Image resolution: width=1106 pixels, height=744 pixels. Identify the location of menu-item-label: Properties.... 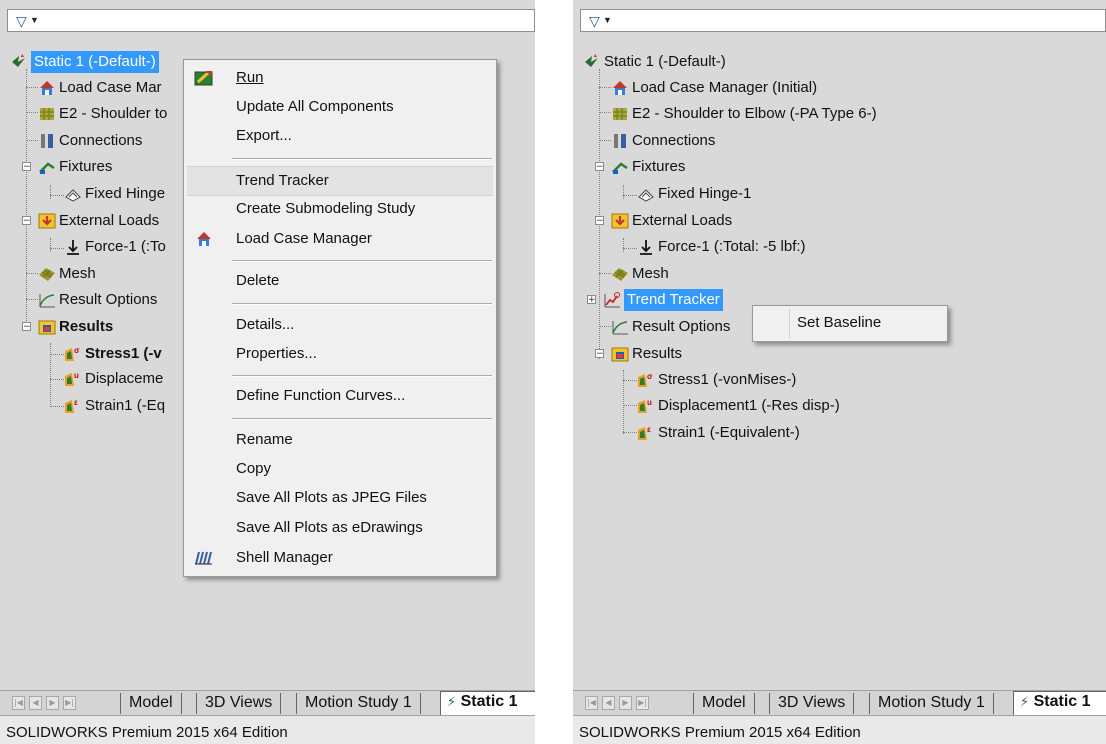
(276, 353).